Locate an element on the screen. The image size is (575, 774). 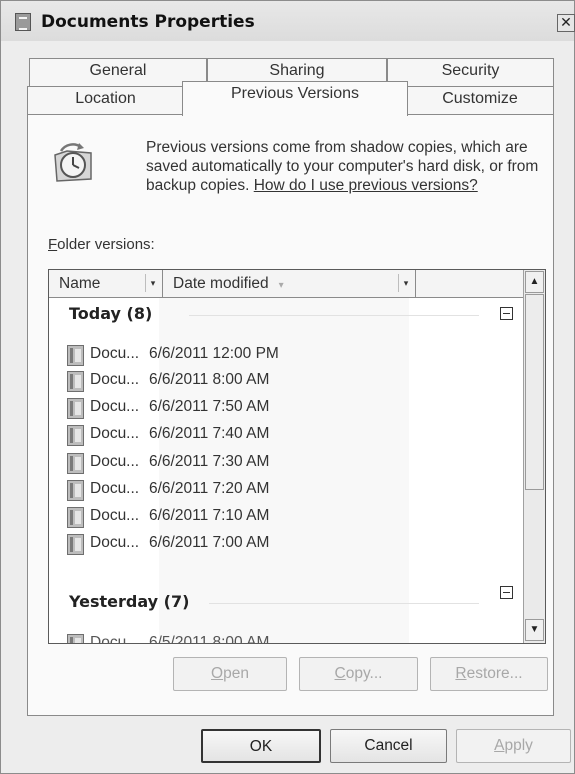
apply-button-label: pply is located at coordinates (518, 745).